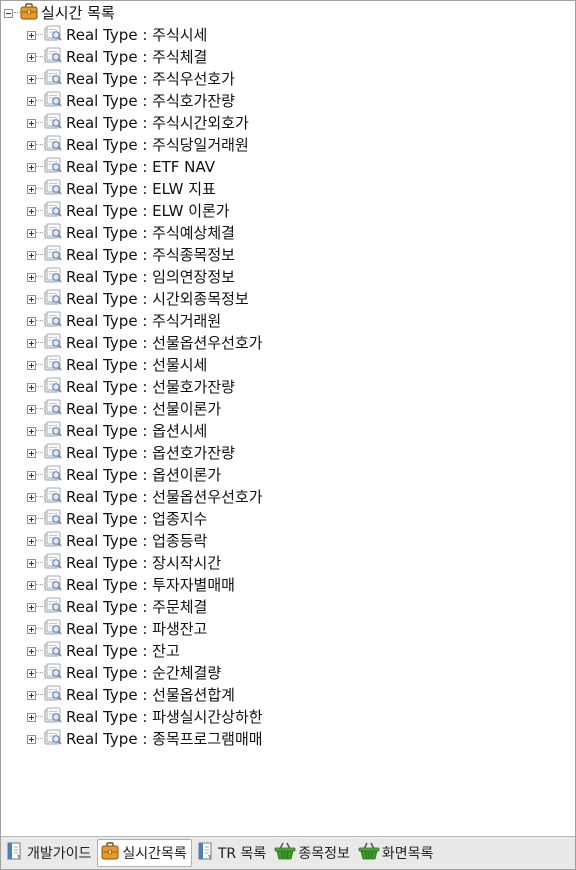 The height and width of the screenshot is (870, 576). Describe the element at coordinates (117, 35) in the screenshot. I see `tree-item: Real Type : 주식시세` at that location.